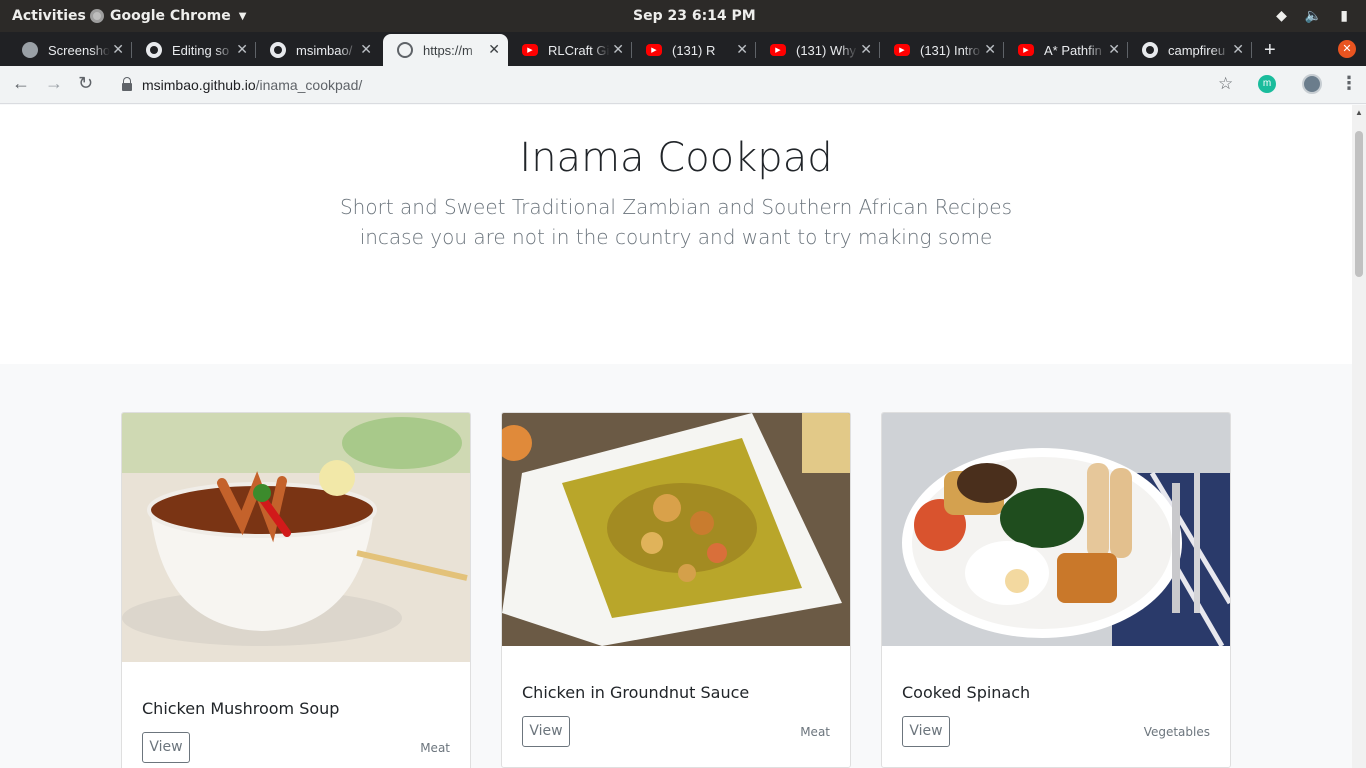 This screenshot has height=768, width=1366. Describe the element at coordinates (1359, 112) in the screenshot. I see `scroll-up-arrow-icon: ▲` at that location.